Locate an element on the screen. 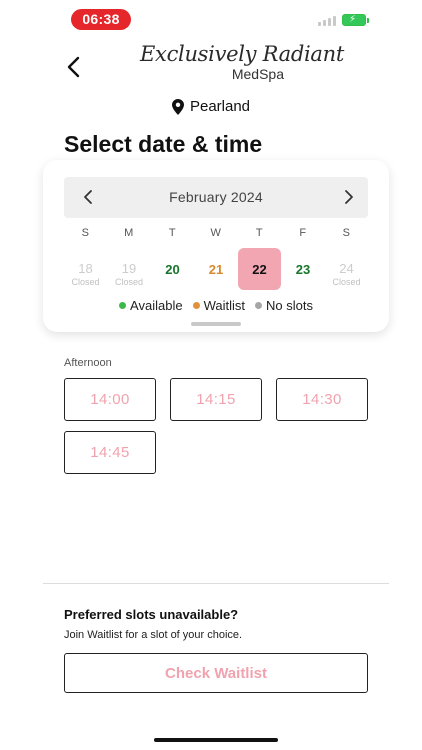 Image resolution: width=422 pixels, height=750 pixels. day-cell-24: 24 Closed is located at coordinates (346, 269).